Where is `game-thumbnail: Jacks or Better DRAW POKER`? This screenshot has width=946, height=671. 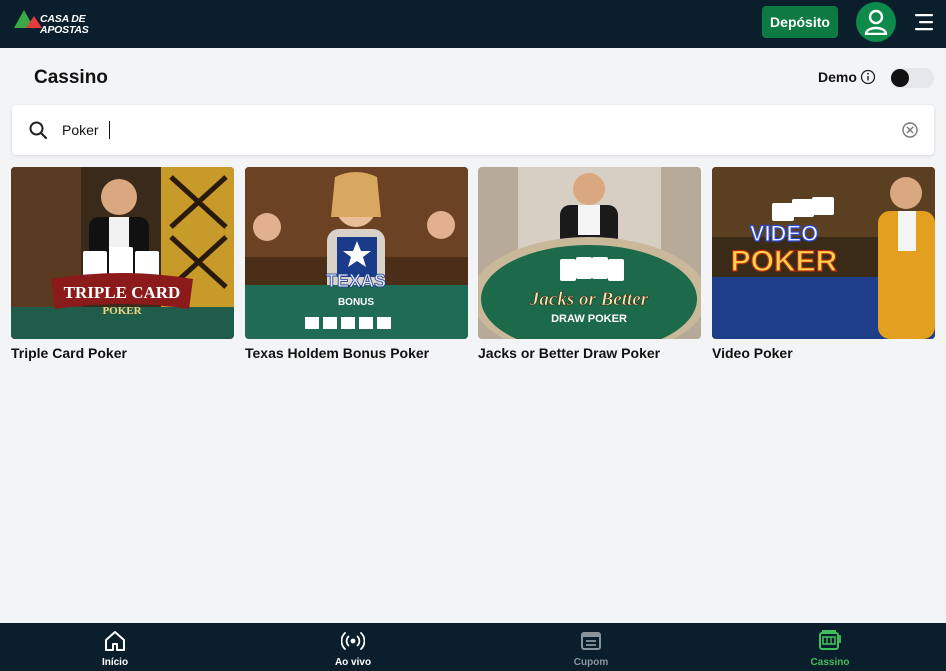 game-thumbnail: Jacks or Better DRAW POKER is located at coordinates (589, 253).